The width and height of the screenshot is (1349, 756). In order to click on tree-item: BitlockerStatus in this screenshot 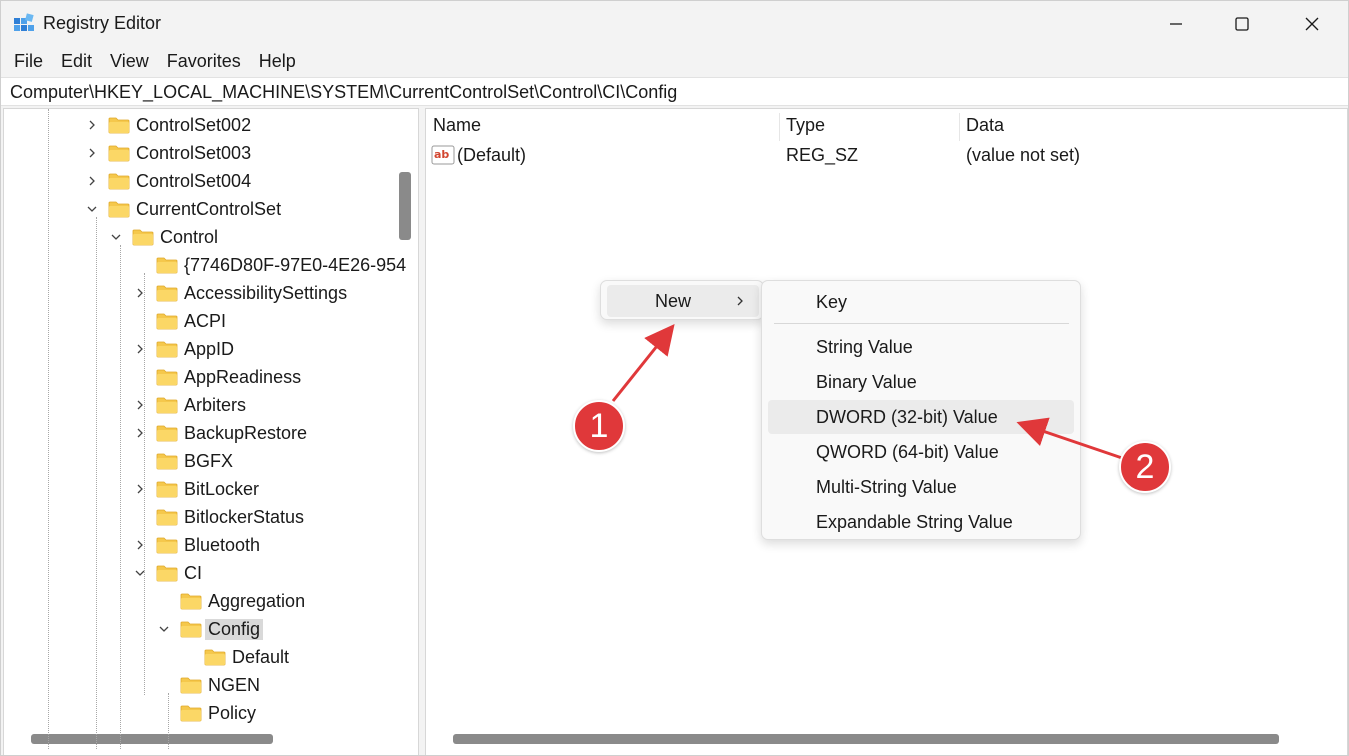, I will do `click(218, 517)`.